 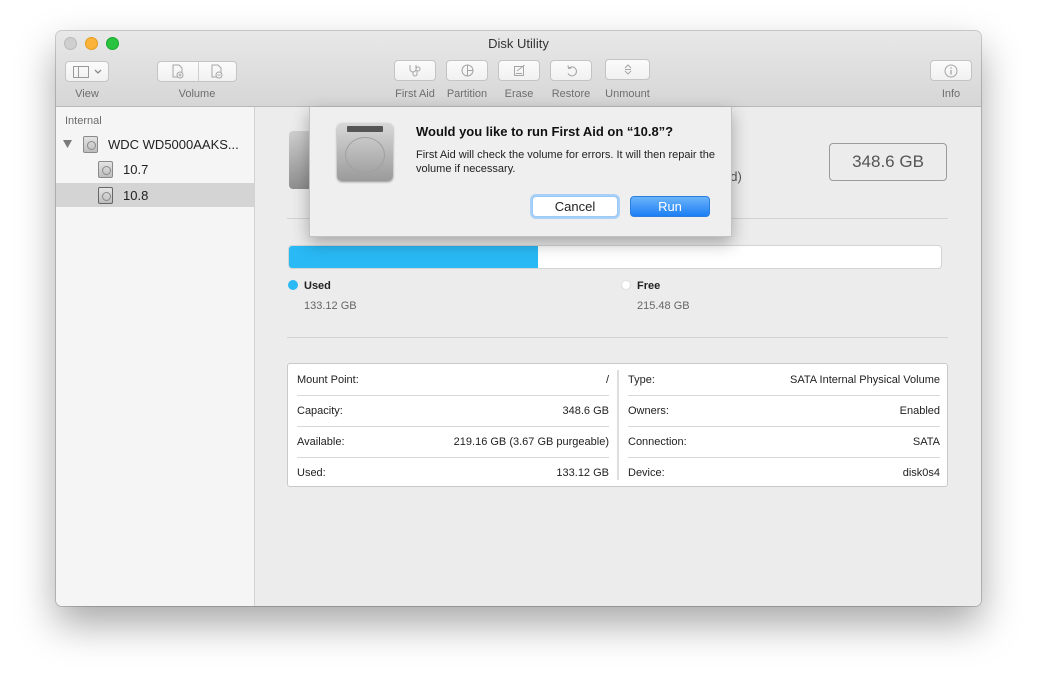 I want to click on info-label: Used:, so click(x=311, y=473).